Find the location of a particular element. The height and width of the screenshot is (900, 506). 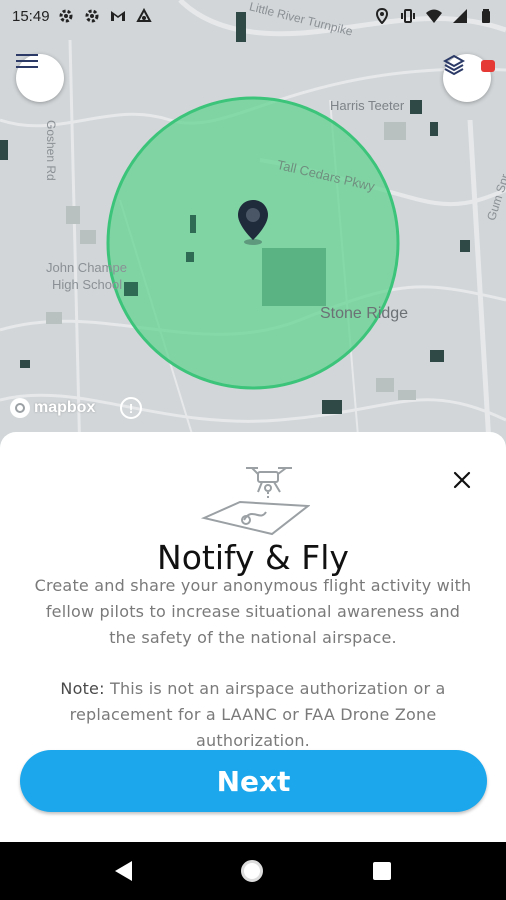

mapbox-icon is located at coordinates (20, 408).